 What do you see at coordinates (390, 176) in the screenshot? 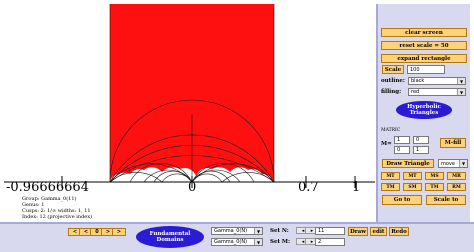
I see `matrix-button-mt-1: MT` at bounding box center [390, 176].